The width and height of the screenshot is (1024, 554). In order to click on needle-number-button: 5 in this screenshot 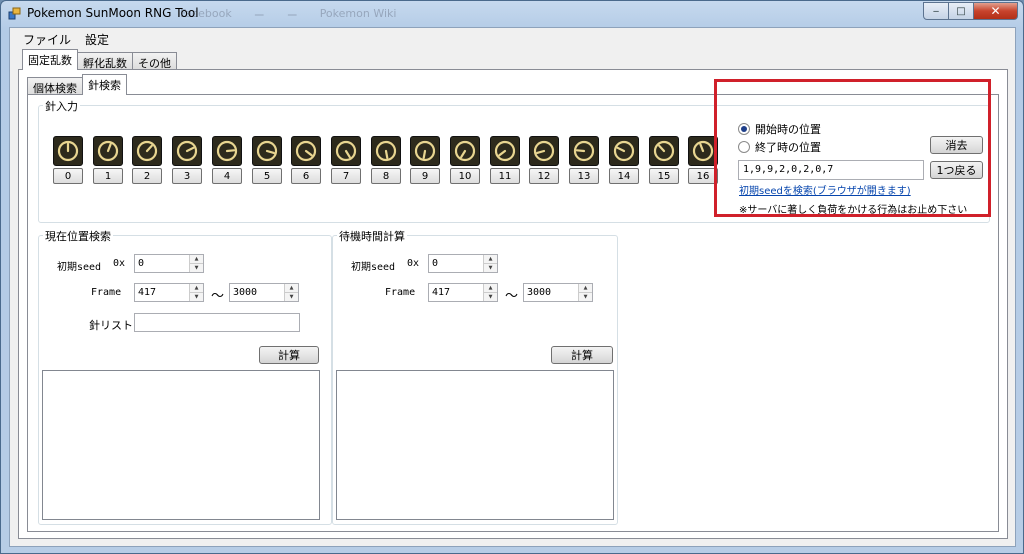, I will do `click(267, 176)`.